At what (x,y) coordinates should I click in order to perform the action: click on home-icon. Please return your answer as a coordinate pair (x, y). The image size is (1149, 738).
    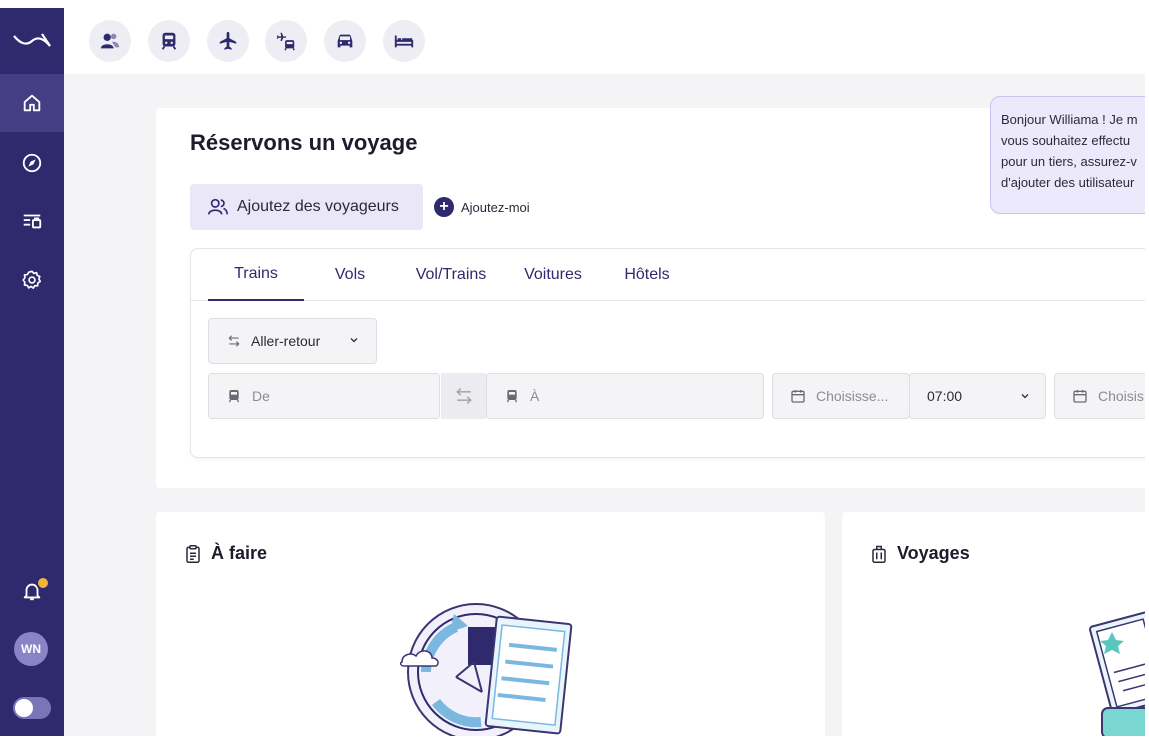
    Looking at the image, I should click on (32, 103).